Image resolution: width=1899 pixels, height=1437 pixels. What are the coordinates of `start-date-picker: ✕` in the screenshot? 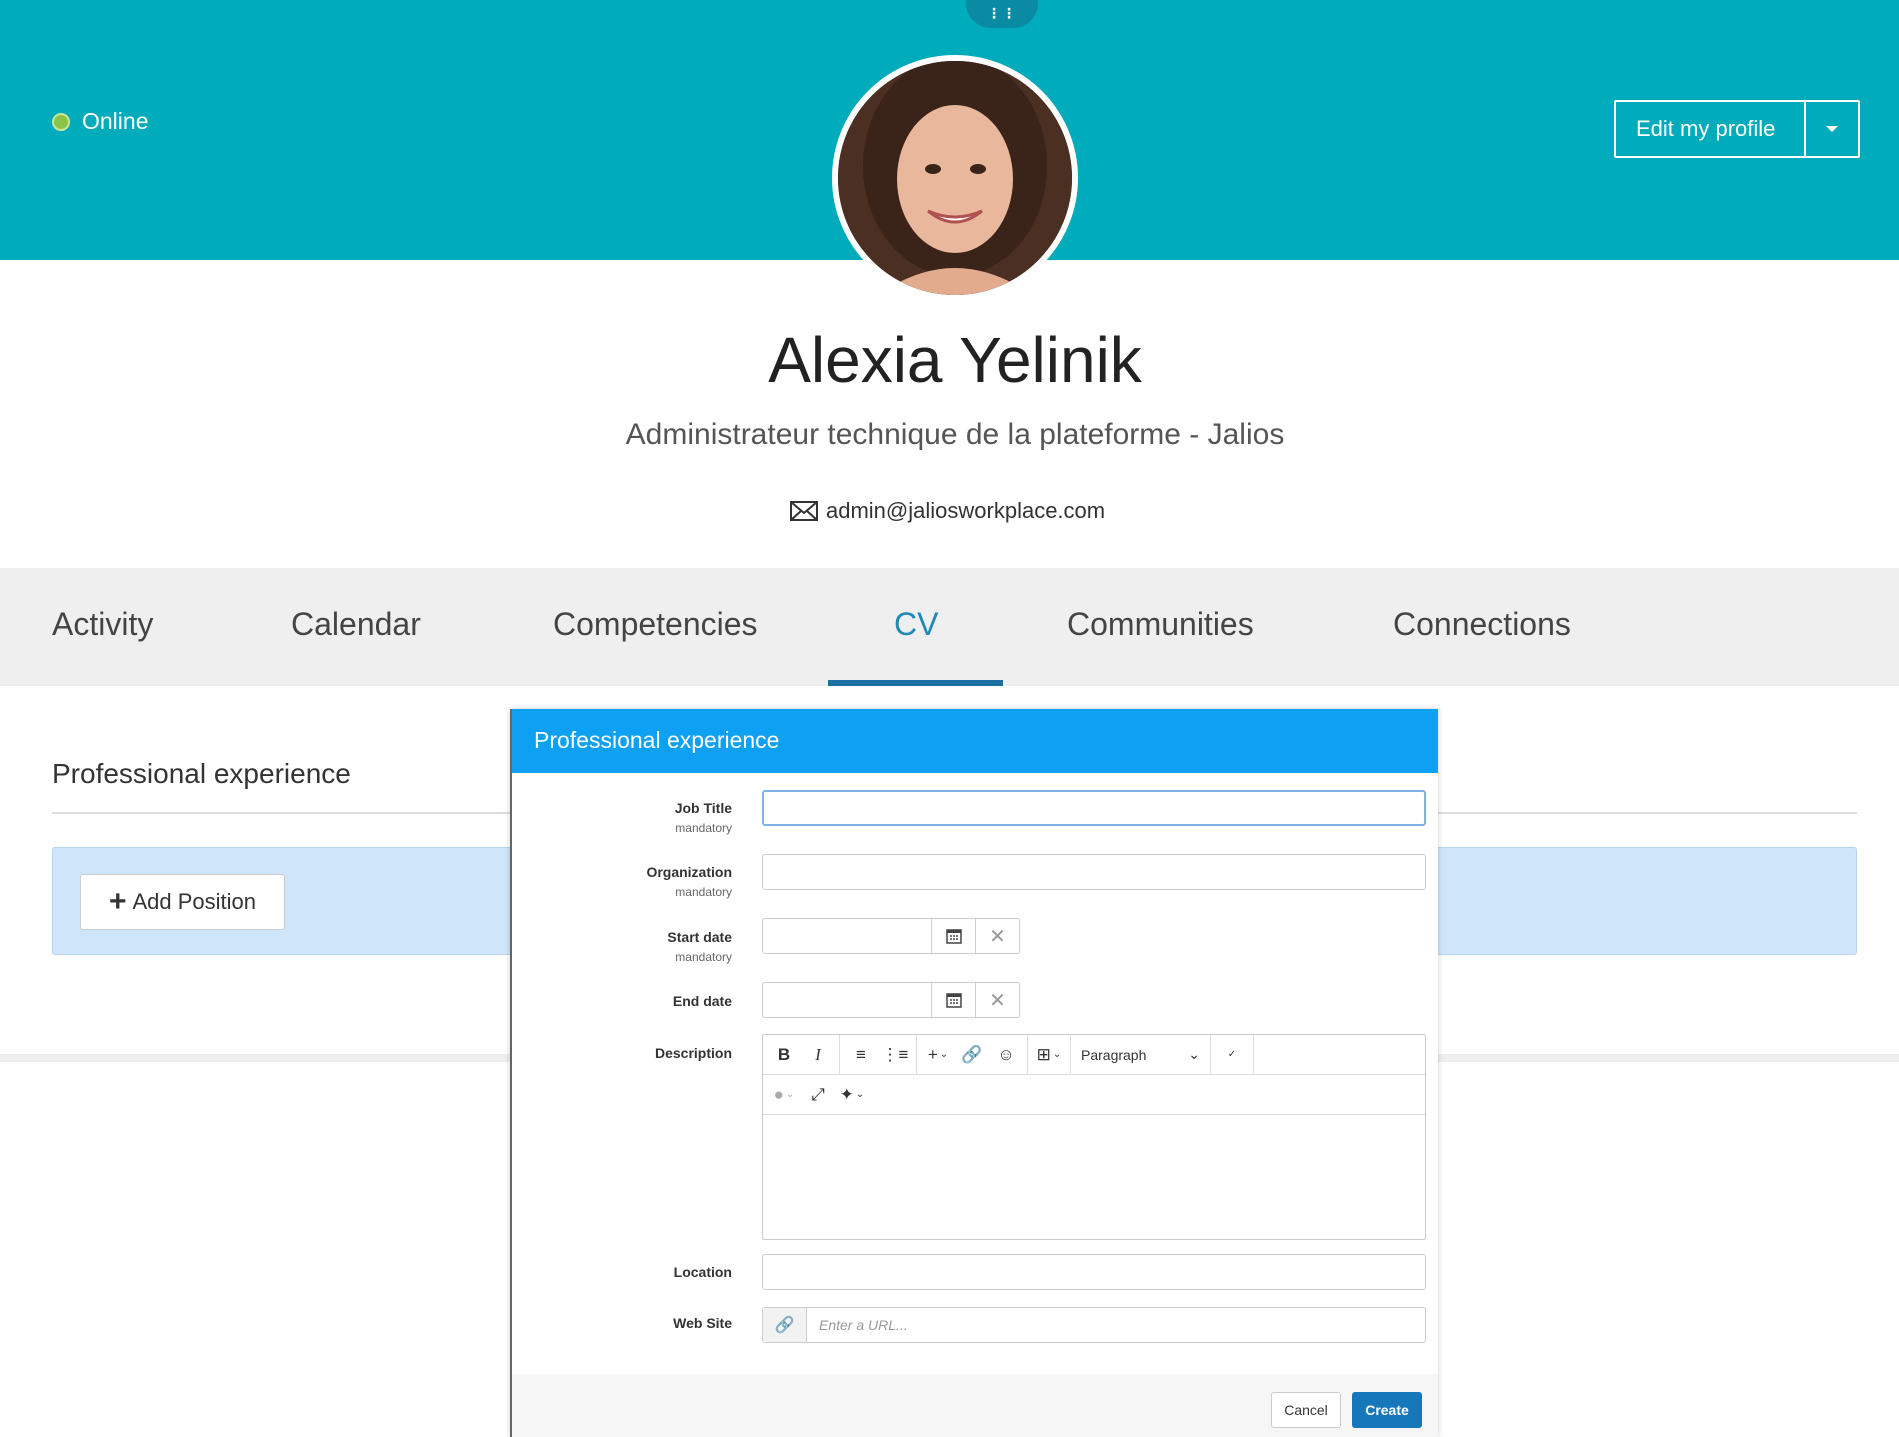 It's located at (891, 936).